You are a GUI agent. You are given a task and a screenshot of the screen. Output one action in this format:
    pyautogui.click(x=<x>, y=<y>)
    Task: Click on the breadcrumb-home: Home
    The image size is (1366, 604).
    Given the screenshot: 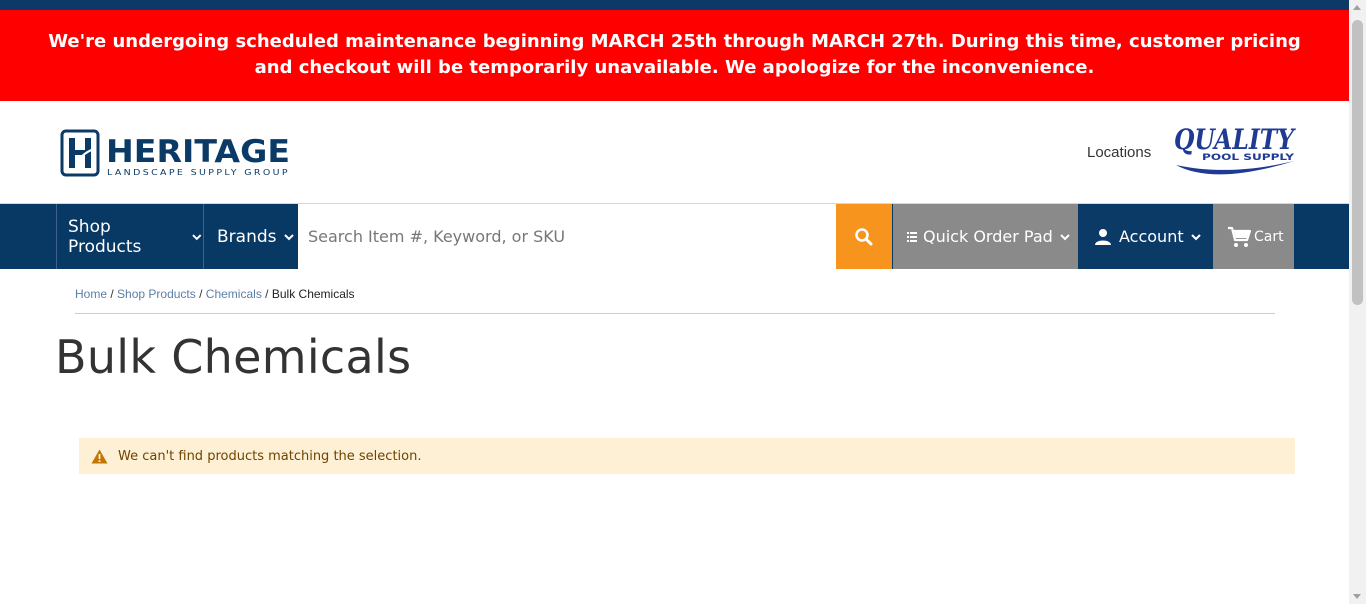 What is the action you would take?
    pyautogui.click(x=91, y=294)
    